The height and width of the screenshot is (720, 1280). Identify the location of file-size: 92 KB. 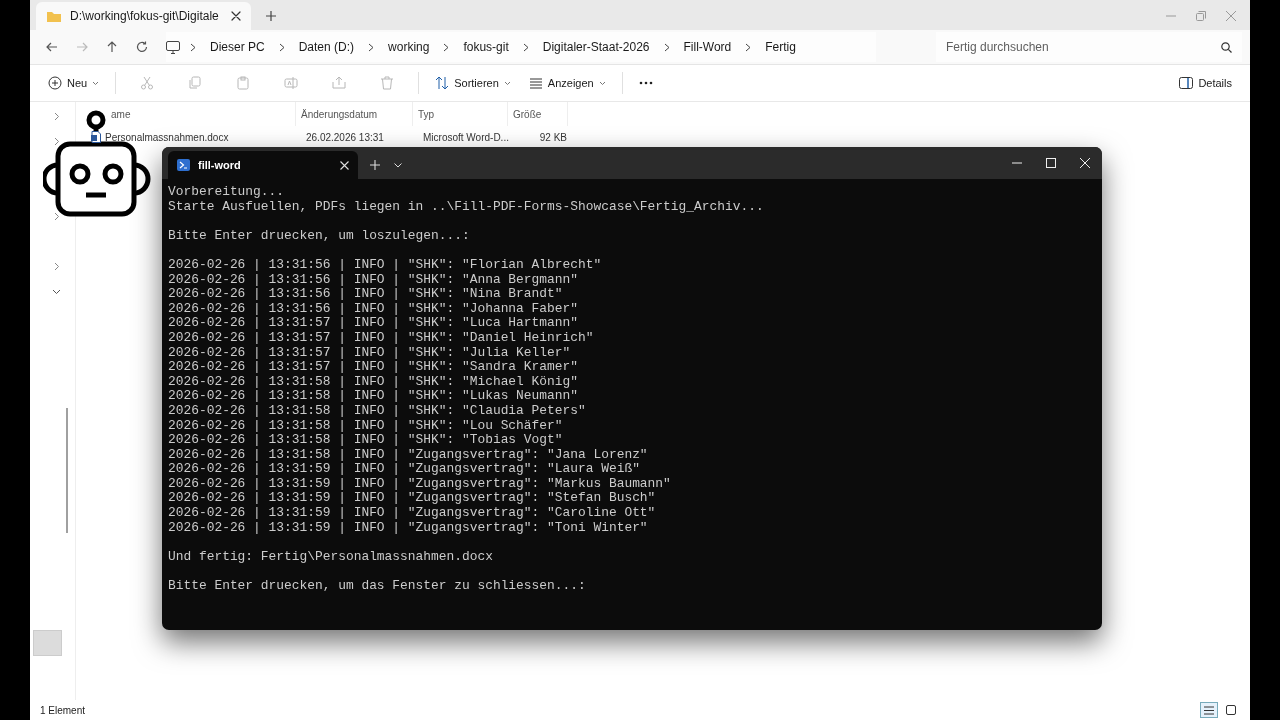
(553, 137).